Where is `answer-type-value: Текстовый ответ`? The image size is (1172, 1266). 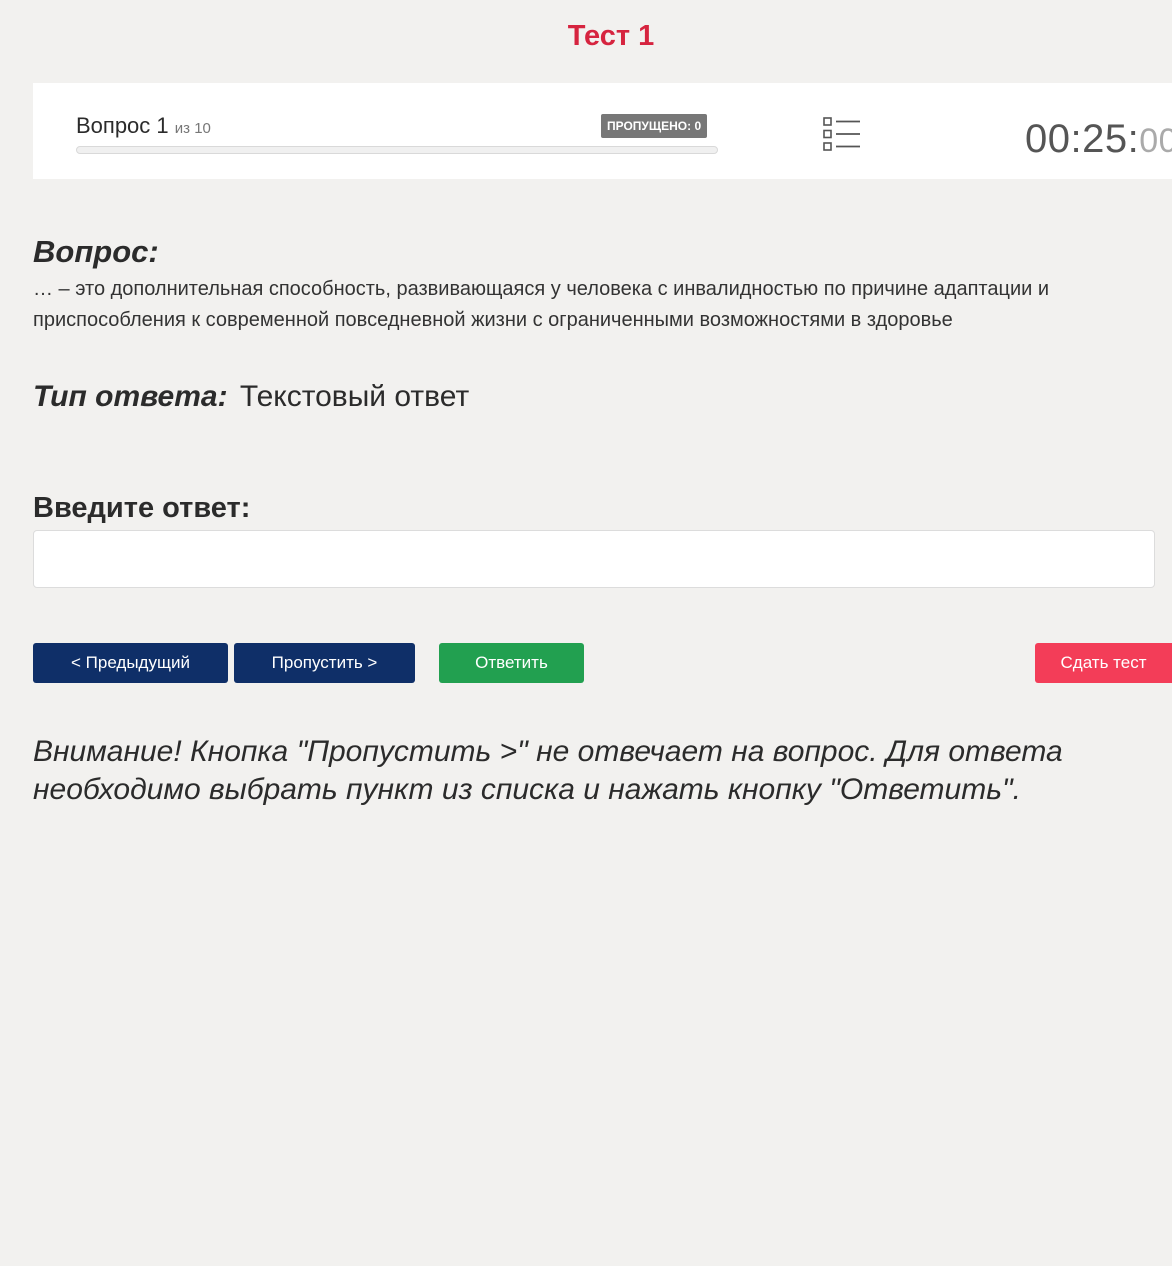 answer-type-value: Текстовый ответ is located at coordinates (354, 396).